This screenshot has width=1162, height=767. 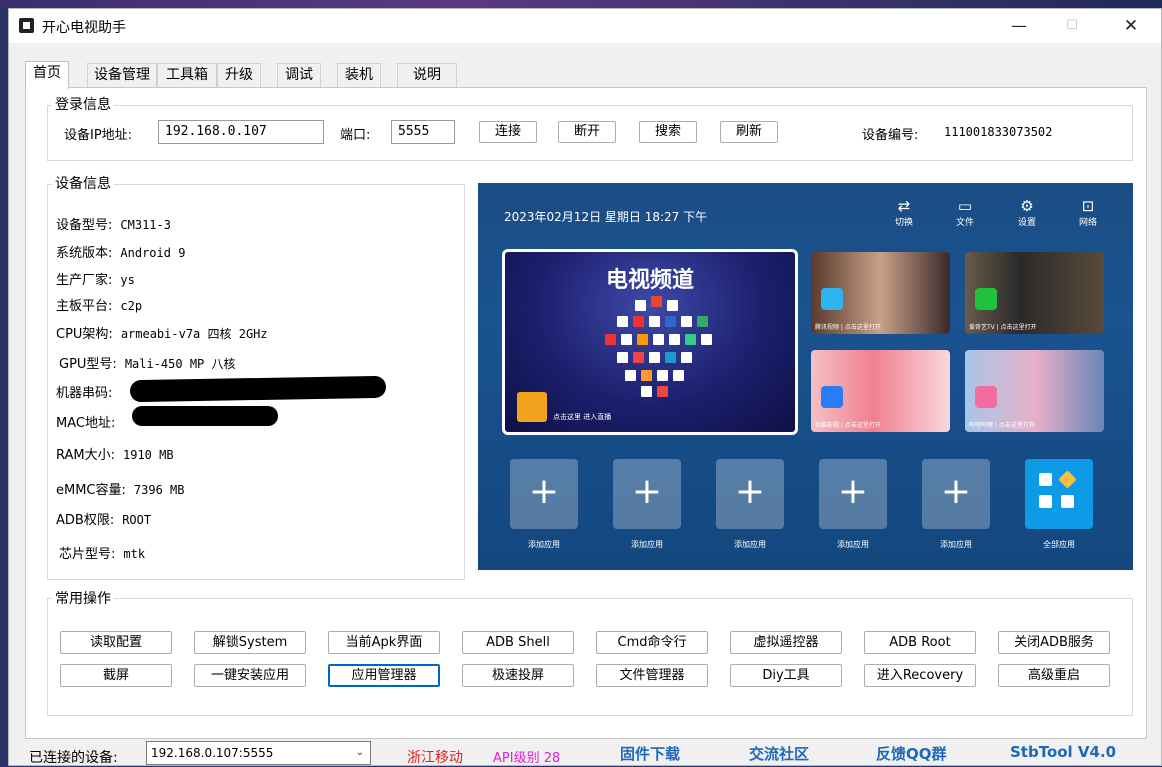 What do you see at coordinates (853, 544) in the screenshot?
I see `add-app-label-4: 添加应用` at bounding box center [853, 544].